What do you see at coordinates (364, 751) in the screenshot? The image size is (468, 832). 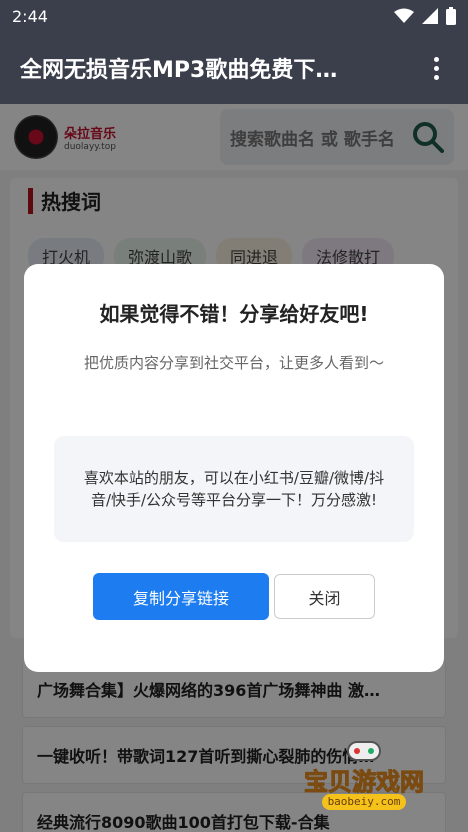 I see `gamepad-icon` at bounding box center [364, 751].